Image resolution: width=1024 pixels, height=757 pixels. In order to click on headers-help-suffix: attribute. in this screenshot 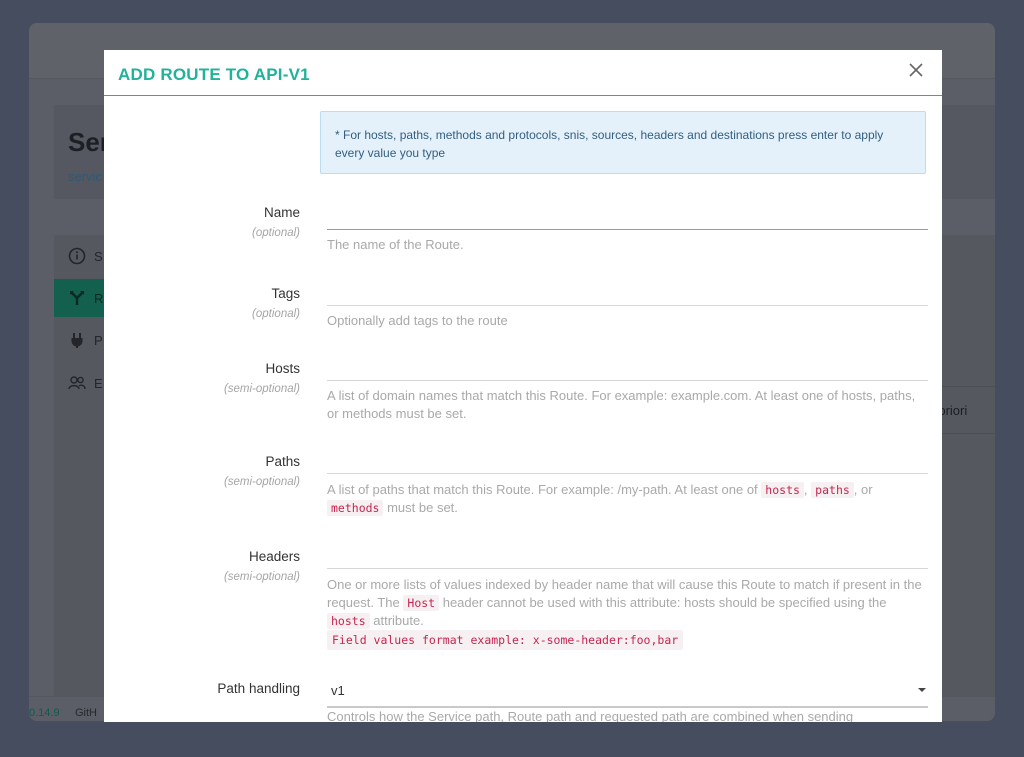, I will do `click(398, 620)`.